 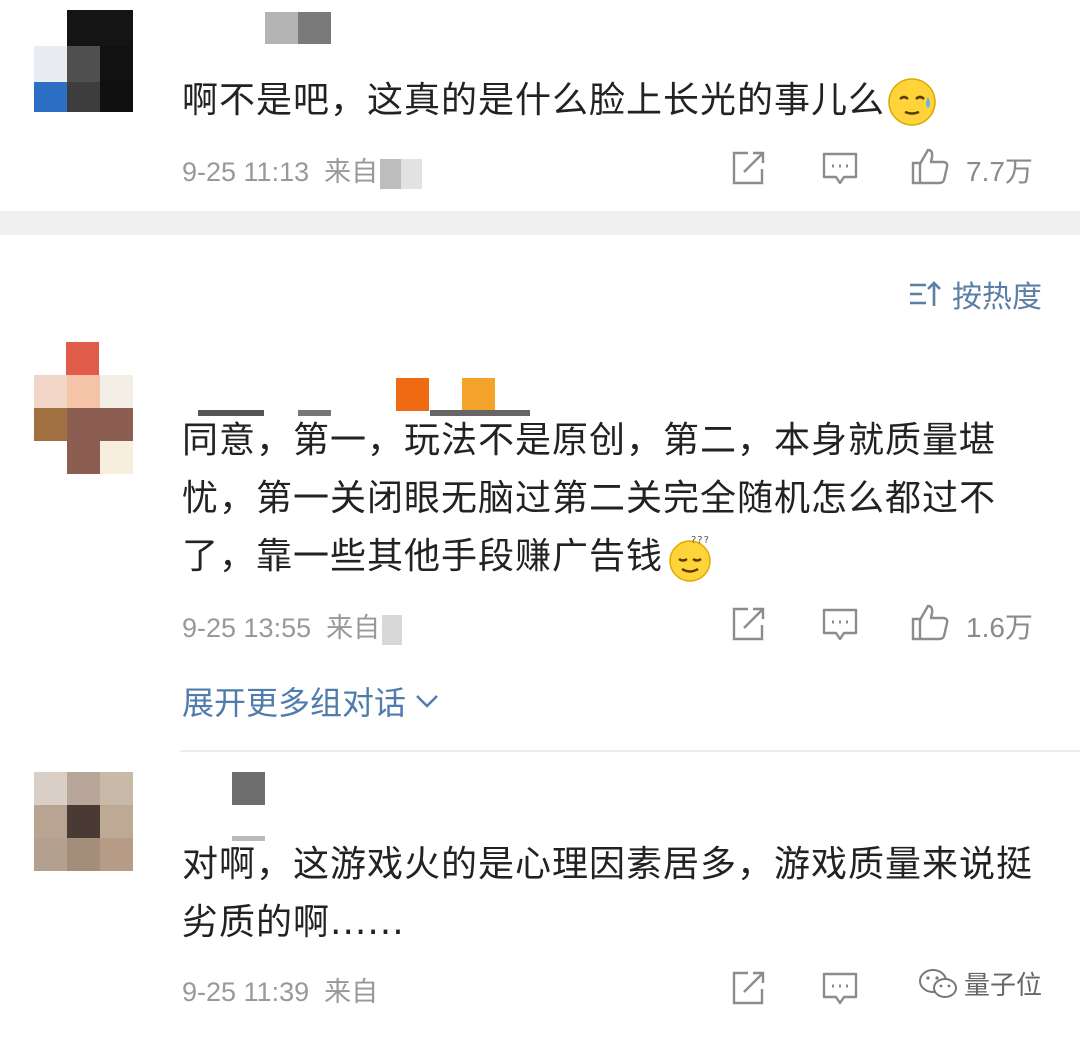 I want to click on like-count: 1.6万, so click(x=999, y=627).